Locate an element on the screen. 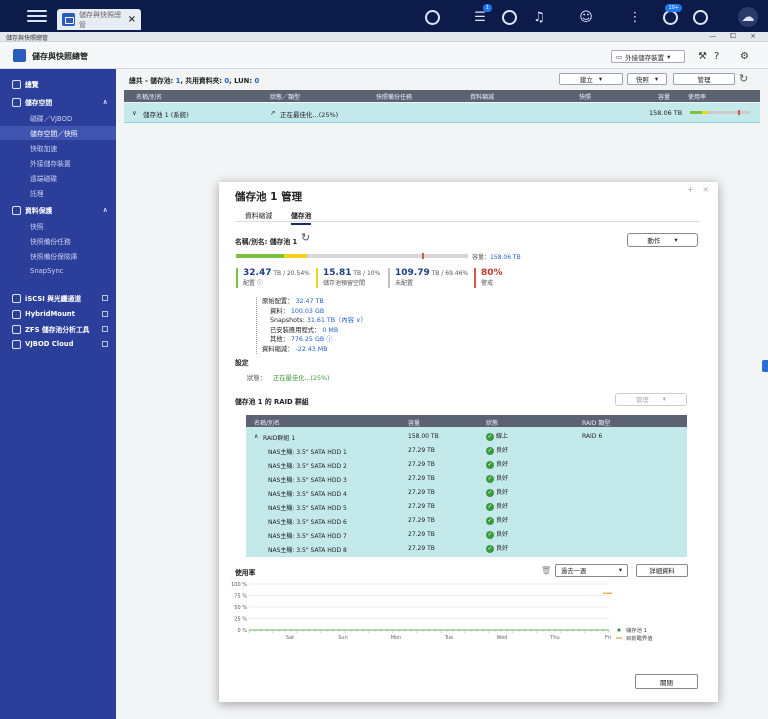 Image resolution: width=768 pixels, height=719 pixels. sidebar-label: HybridMount is located at coordinates (50, 314).